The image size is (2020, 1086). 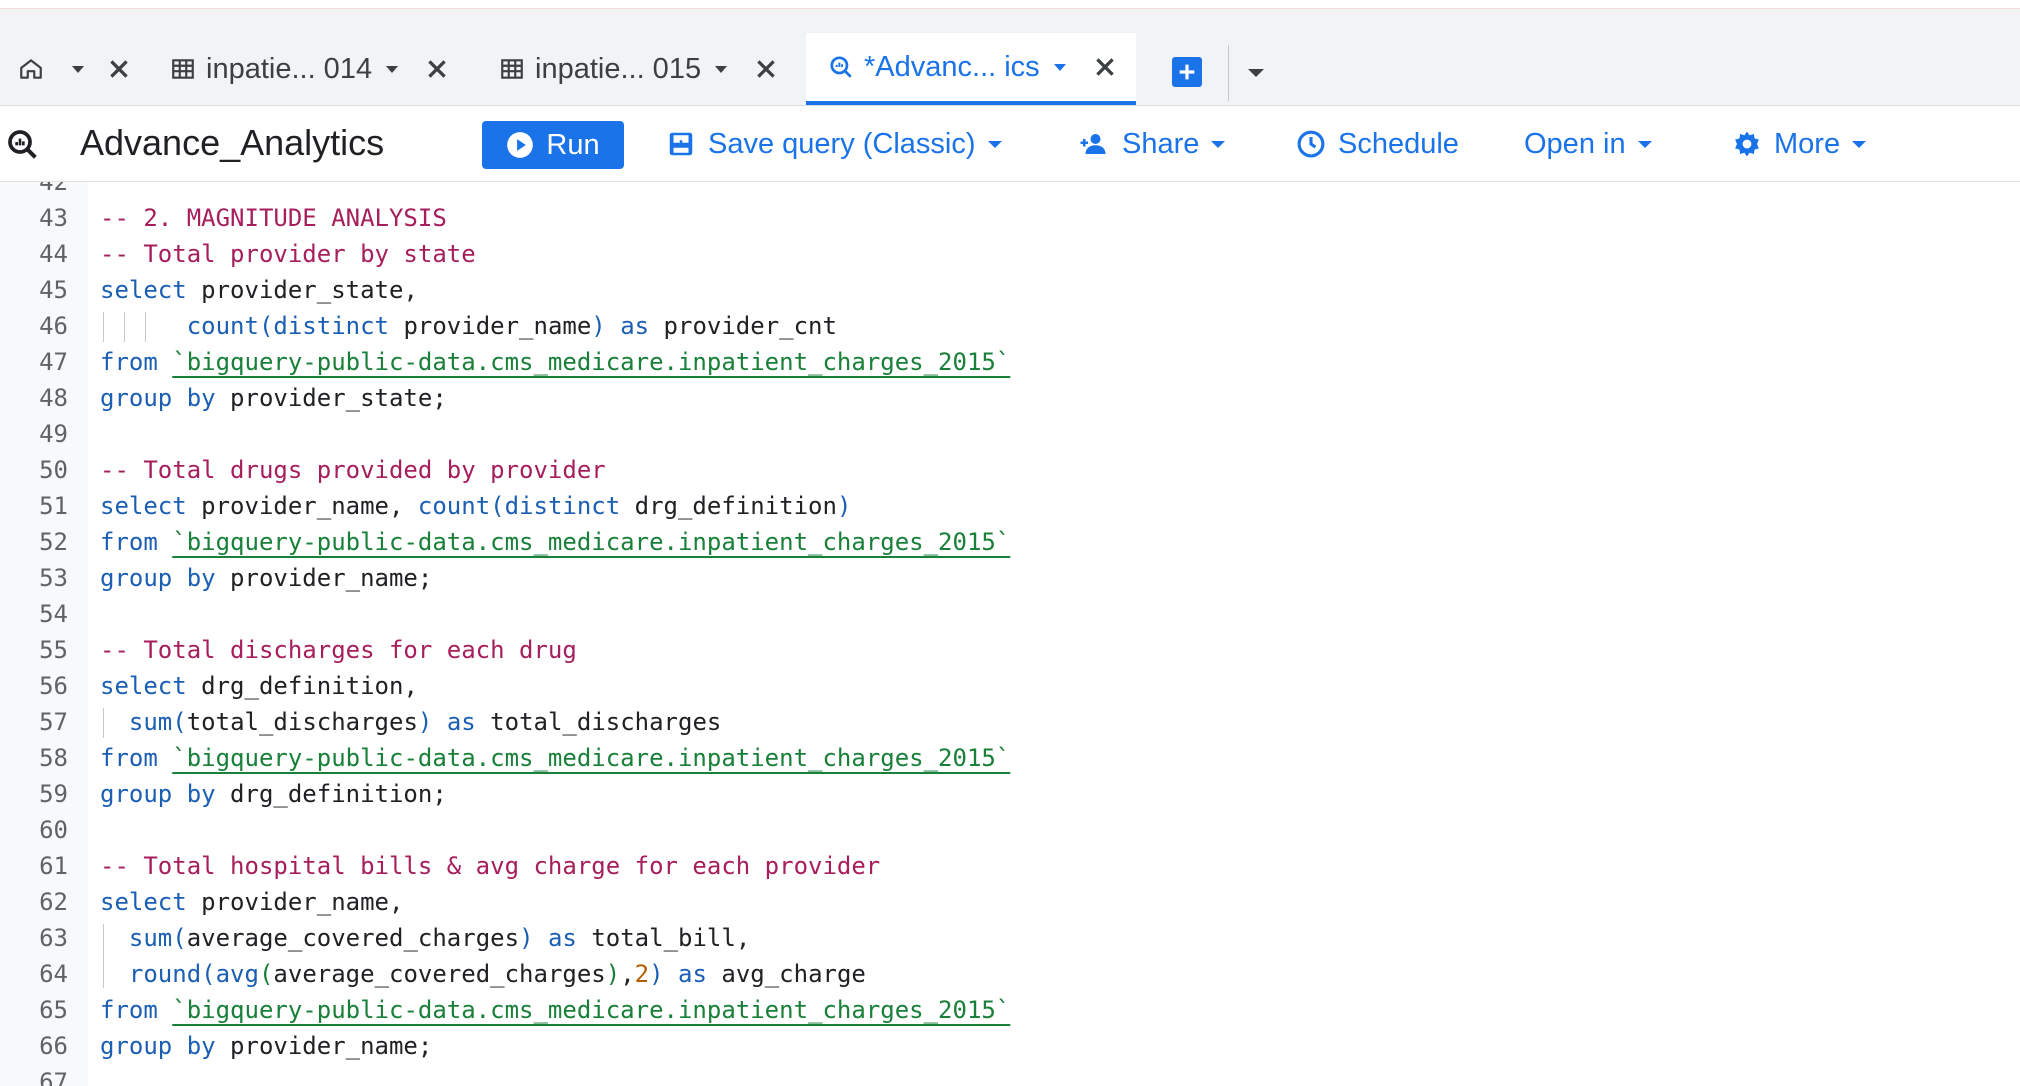 I want to click on code-line: 44 -- Total provider by state, so click(x=1010, y=254).